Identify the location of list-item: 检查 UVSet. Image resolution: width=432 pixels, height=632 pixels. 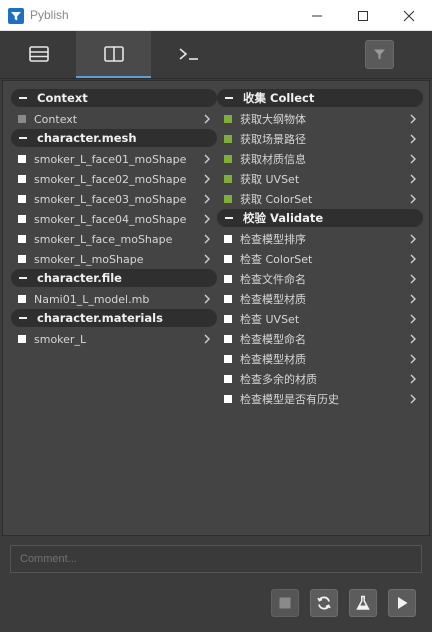
(320, 319).